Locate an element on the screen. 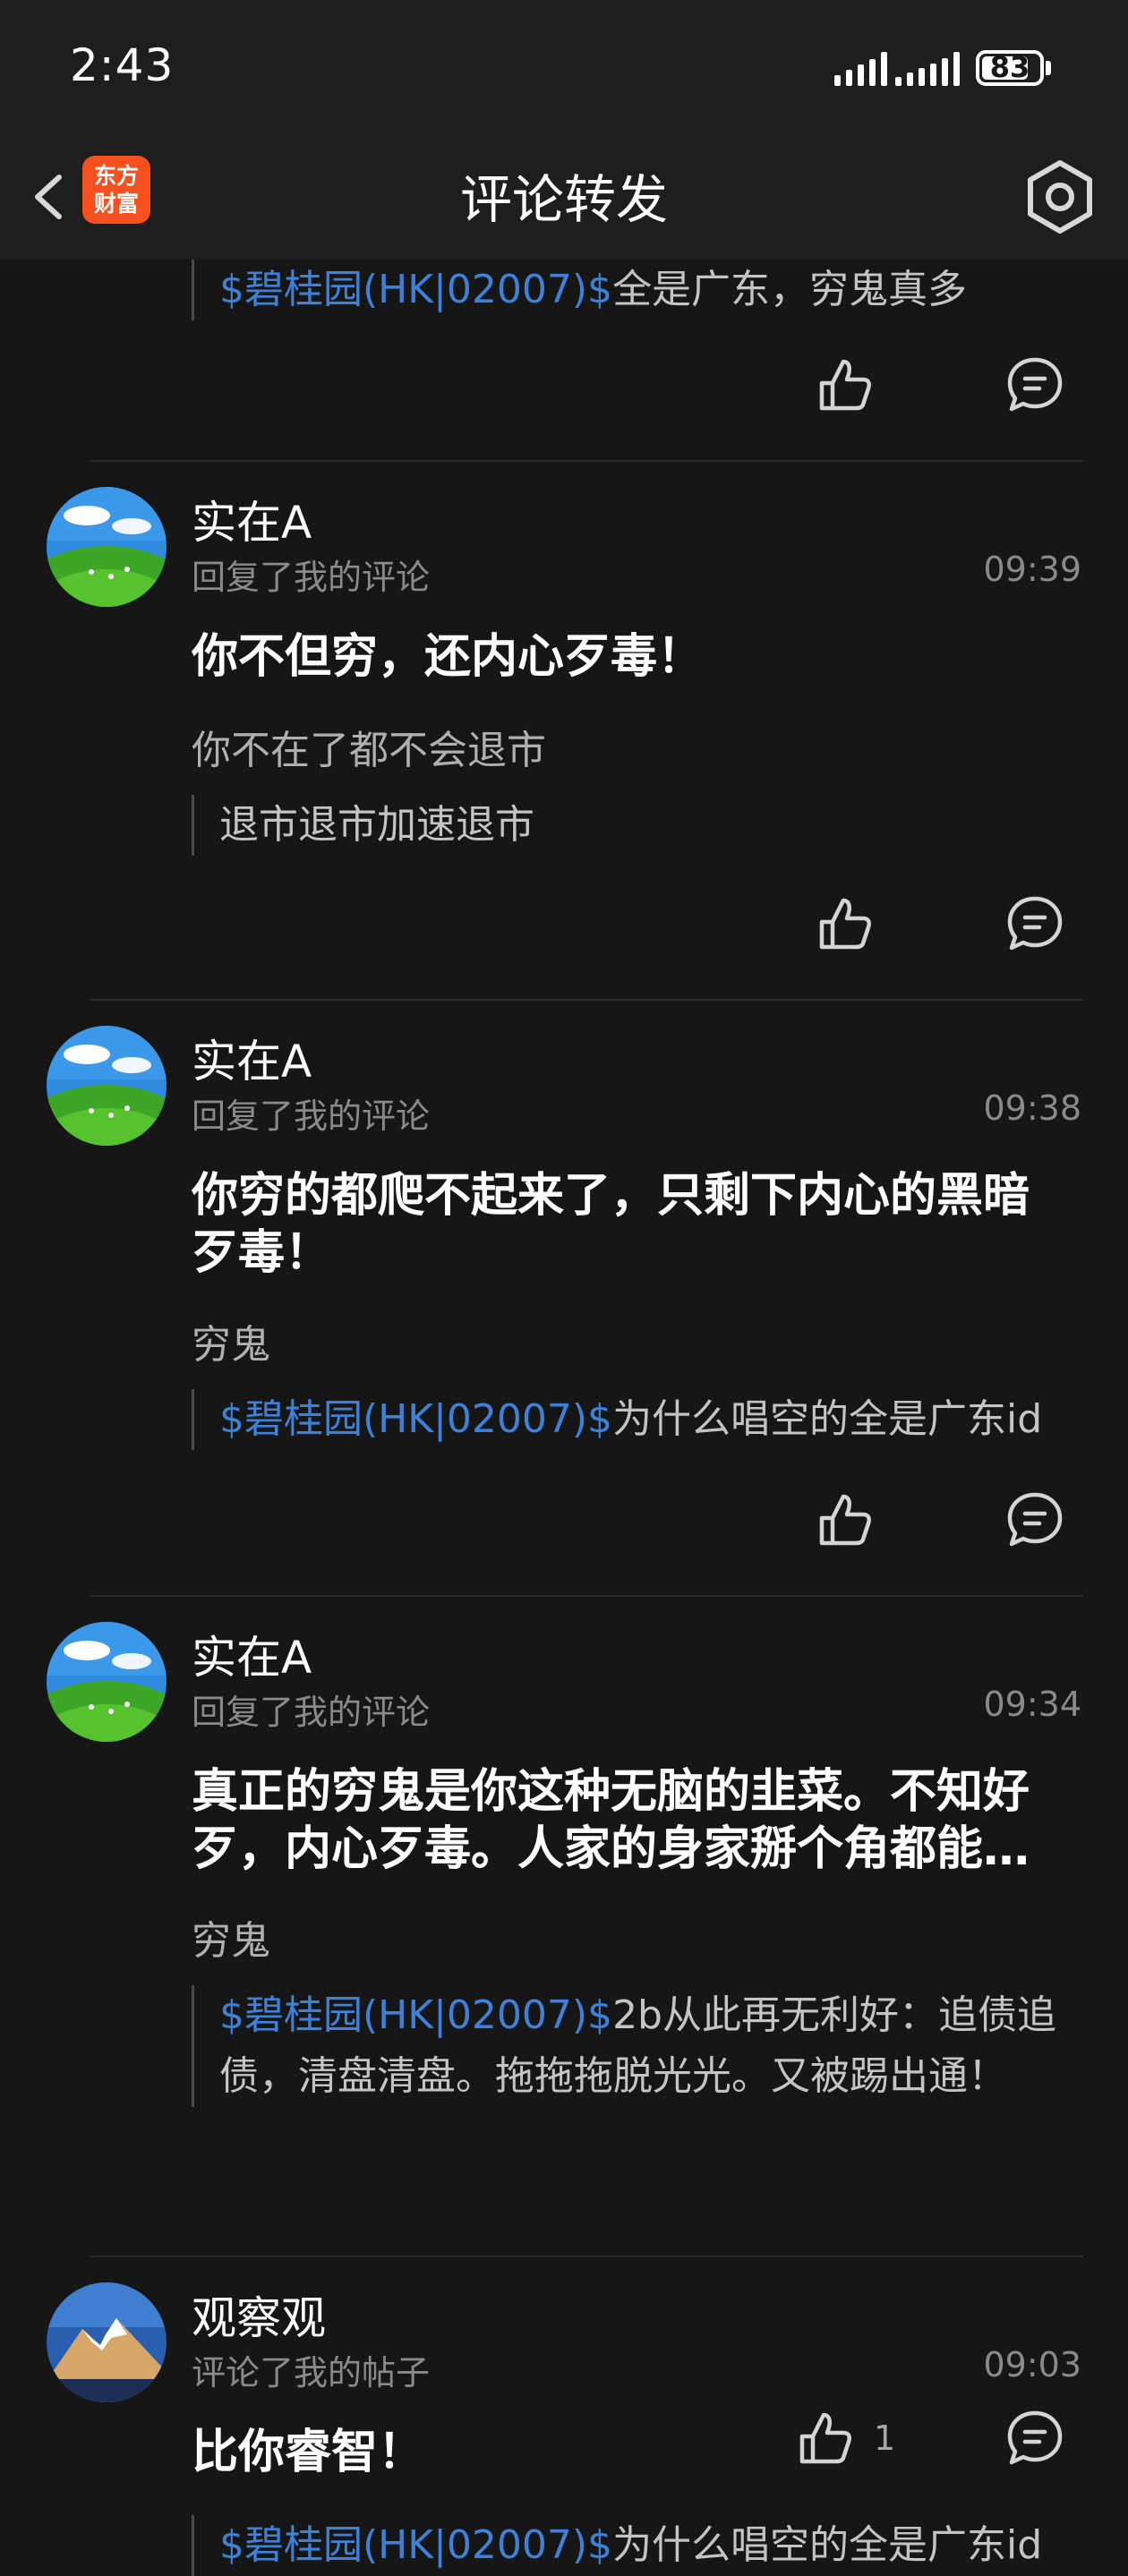 The height and width of the screenshot is (2576, 1128). battery-icon: 83 is located at coordinates (1010, 68).